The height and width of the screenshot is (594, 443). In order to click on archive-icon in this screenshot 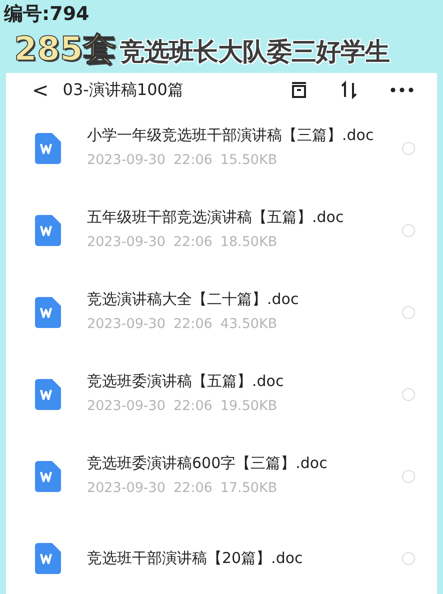, I will do `click(299, 90)`.